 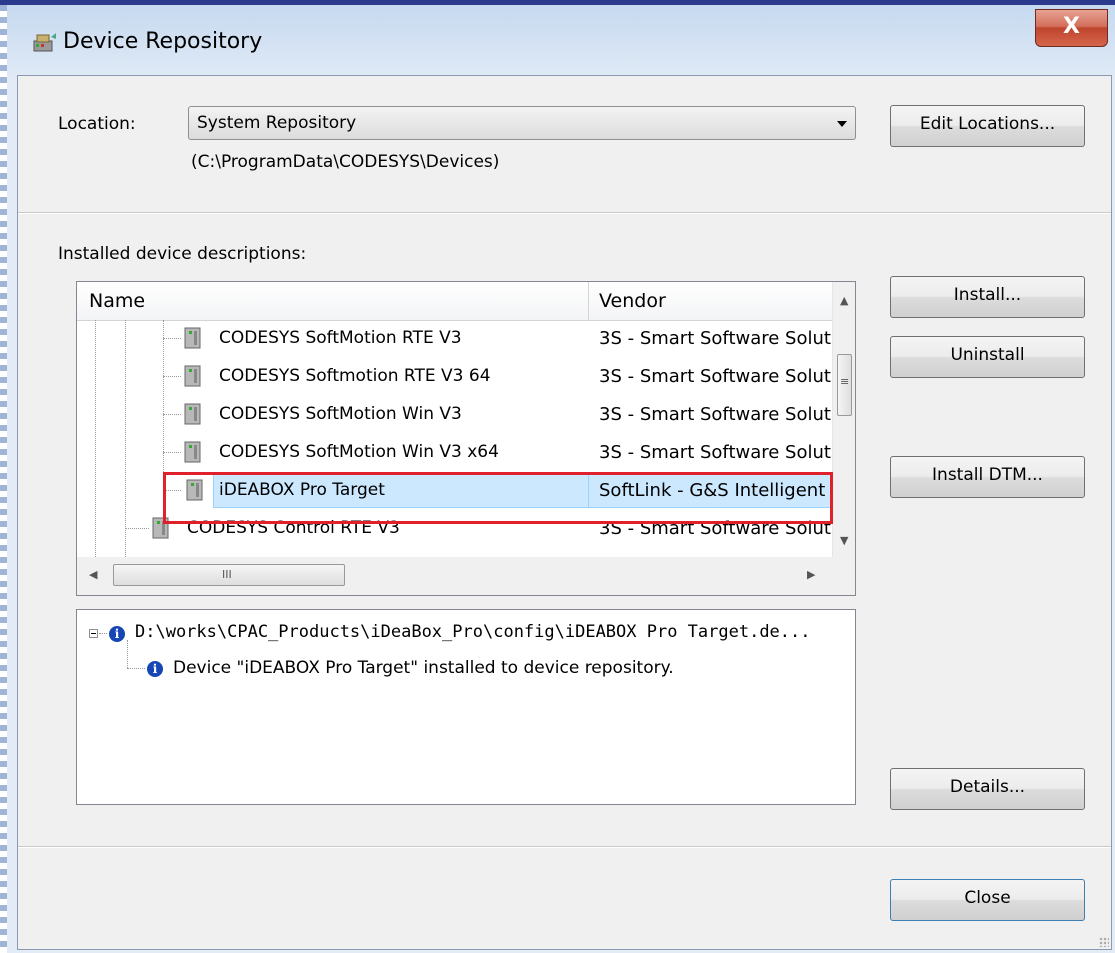 I want to click on thumb-grip-icon: ≡, so click(x=845, y=381).